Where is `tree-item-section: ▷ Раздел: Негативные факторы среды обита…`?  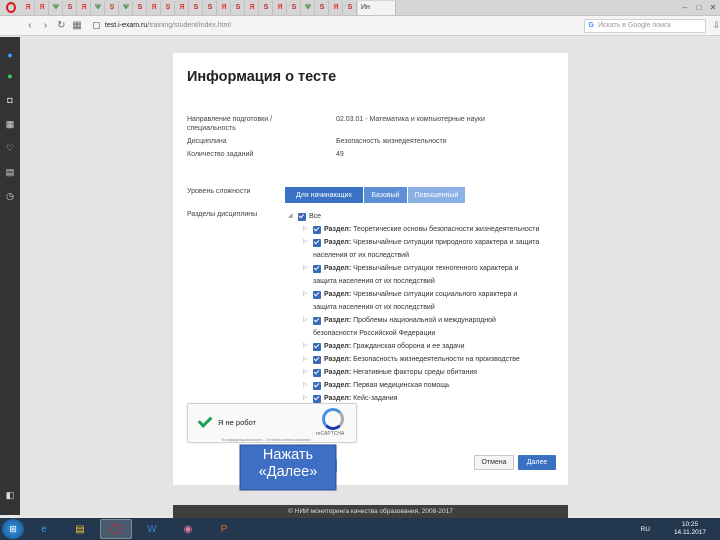 tree-item-section: ▷ Раздел: Негативные факторы среды обита… is located at coordinates (390, 372).